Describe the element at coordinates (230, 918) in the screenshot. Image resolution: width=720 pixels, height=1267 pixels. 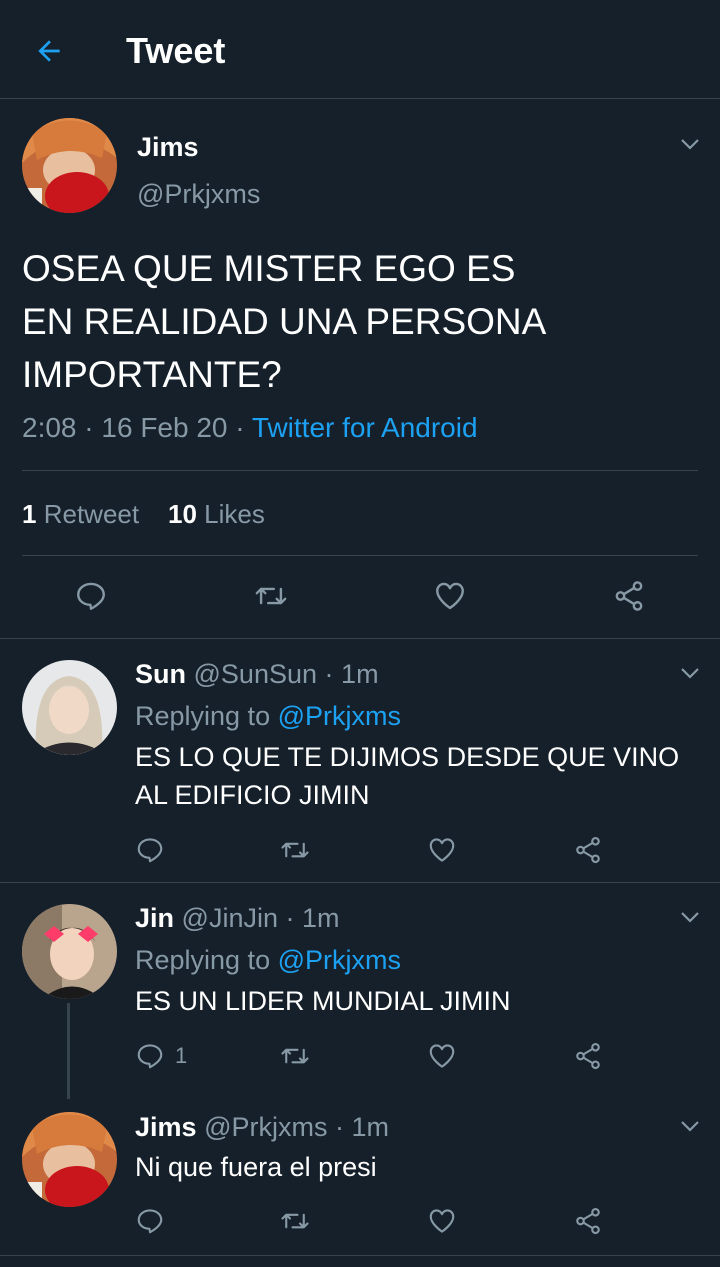
I see `author-handle: @JinJin` at that location.